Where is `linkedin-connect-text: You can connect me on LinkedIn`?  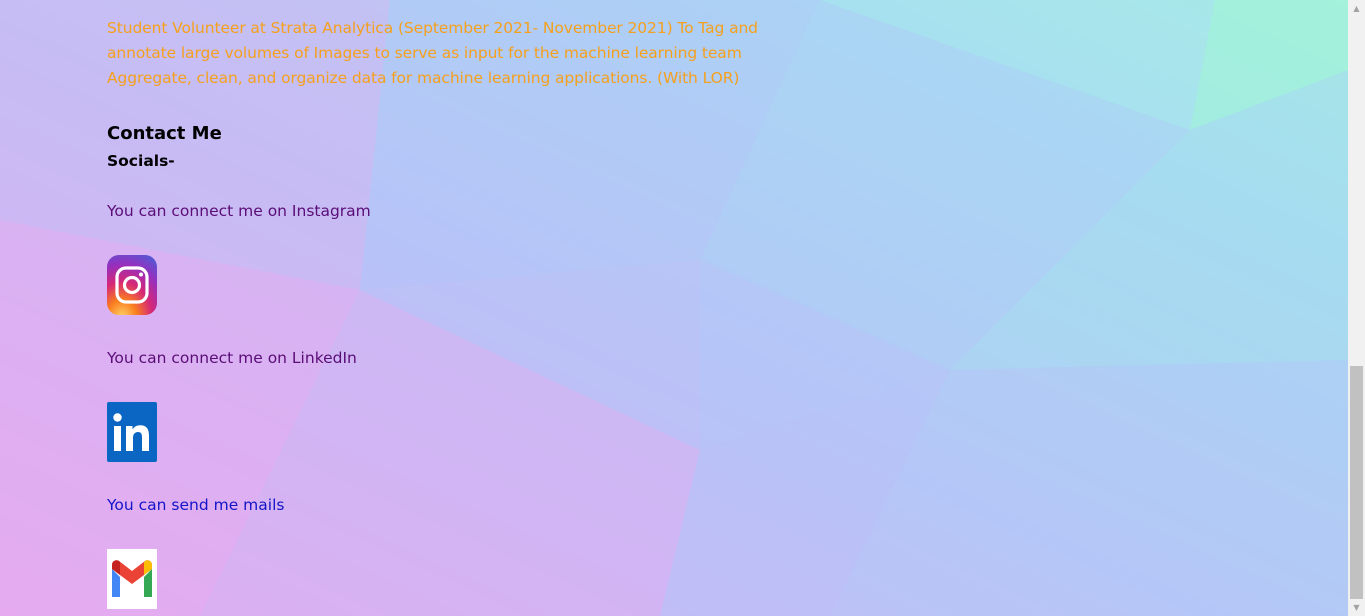 linkedin-connect-text: You can connect me on LinkedIn is located at coordinates (232, 358).